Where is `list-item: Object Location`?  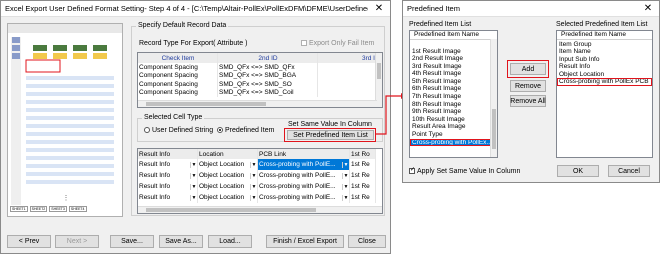
list-item: Object Location is located at coordinates (604, 75).